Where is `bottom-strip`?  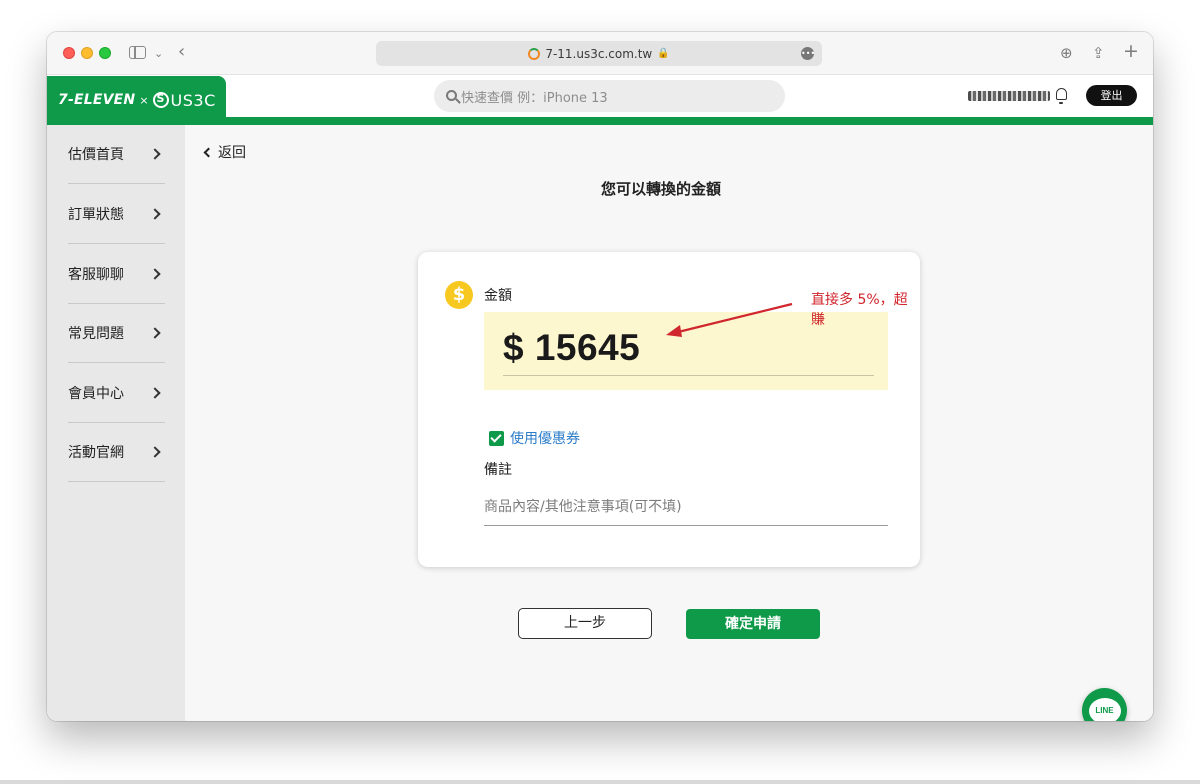 bottom-strip is located at coordinates (600, 782).